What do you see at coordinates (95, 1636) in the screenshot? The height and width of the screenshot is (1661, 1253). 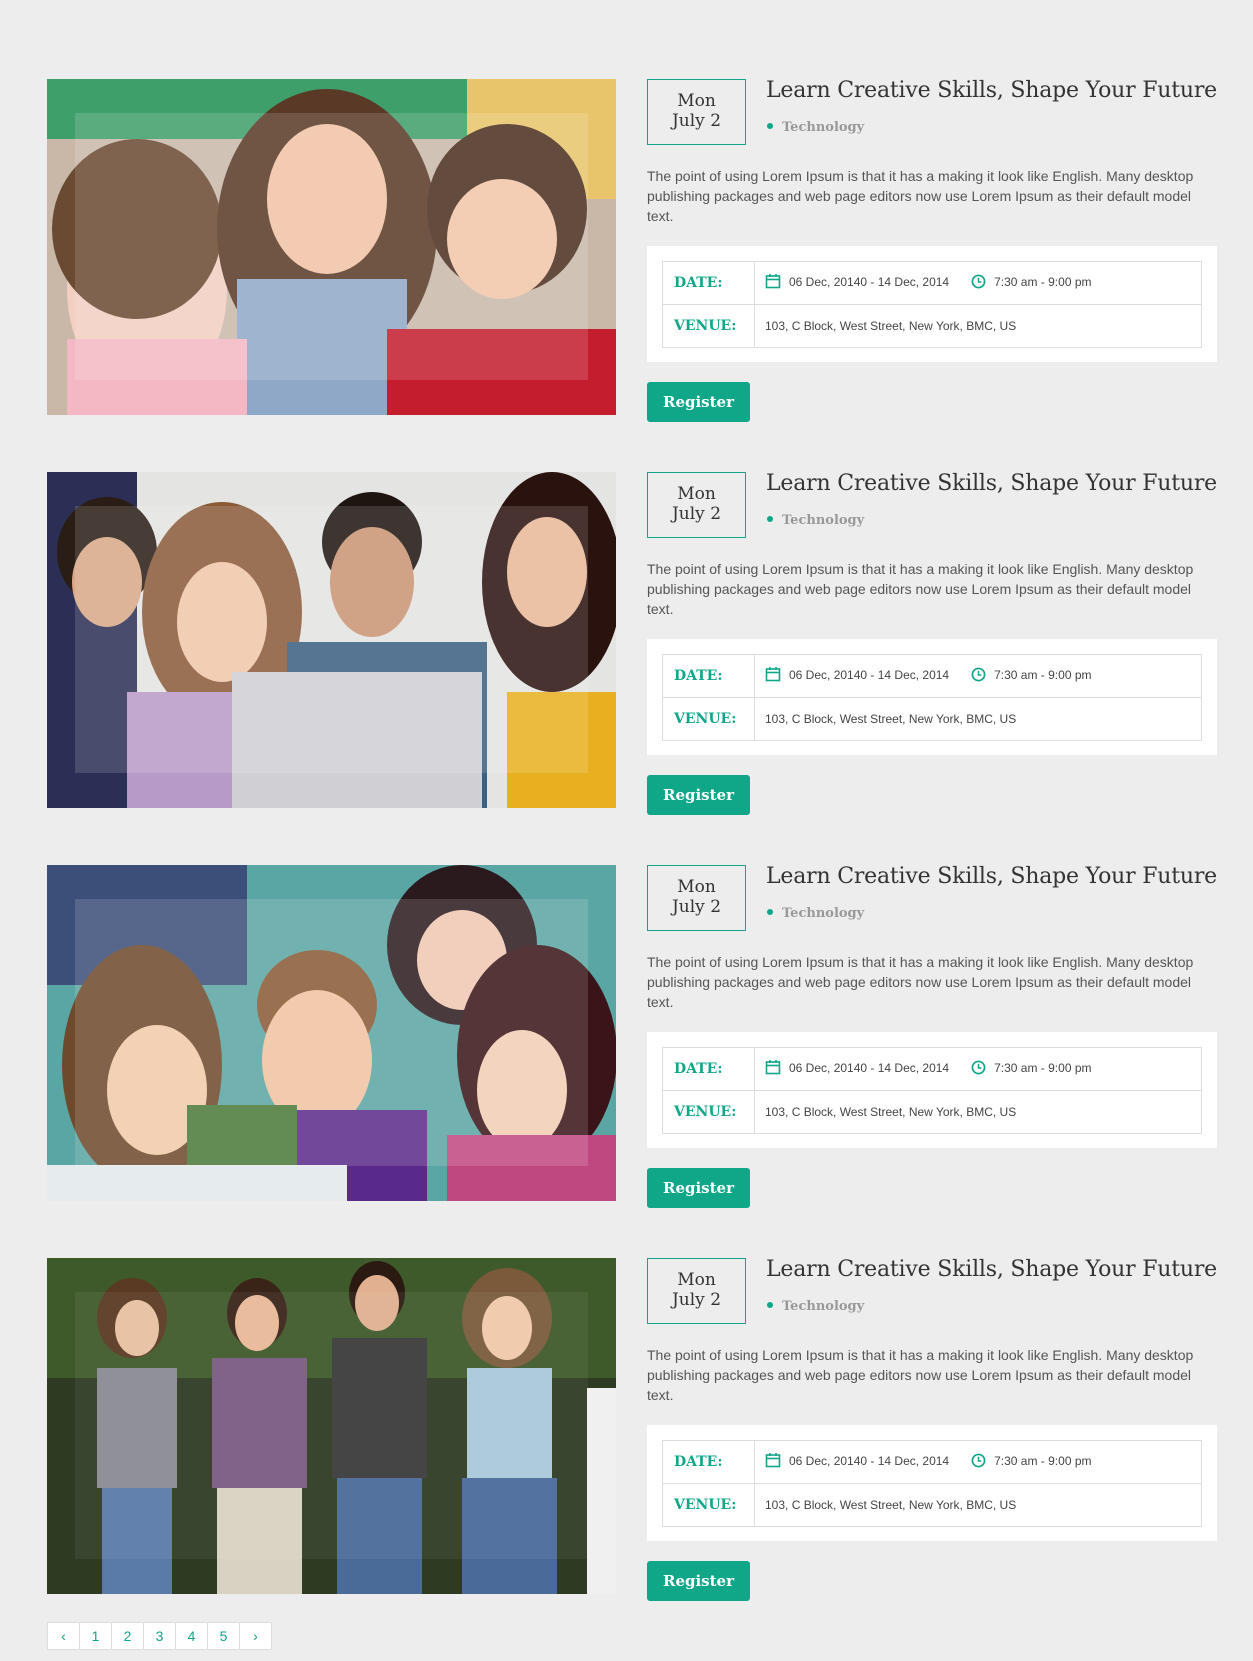 I see `page-1-button: 1` at bounding box center [95, 1636].